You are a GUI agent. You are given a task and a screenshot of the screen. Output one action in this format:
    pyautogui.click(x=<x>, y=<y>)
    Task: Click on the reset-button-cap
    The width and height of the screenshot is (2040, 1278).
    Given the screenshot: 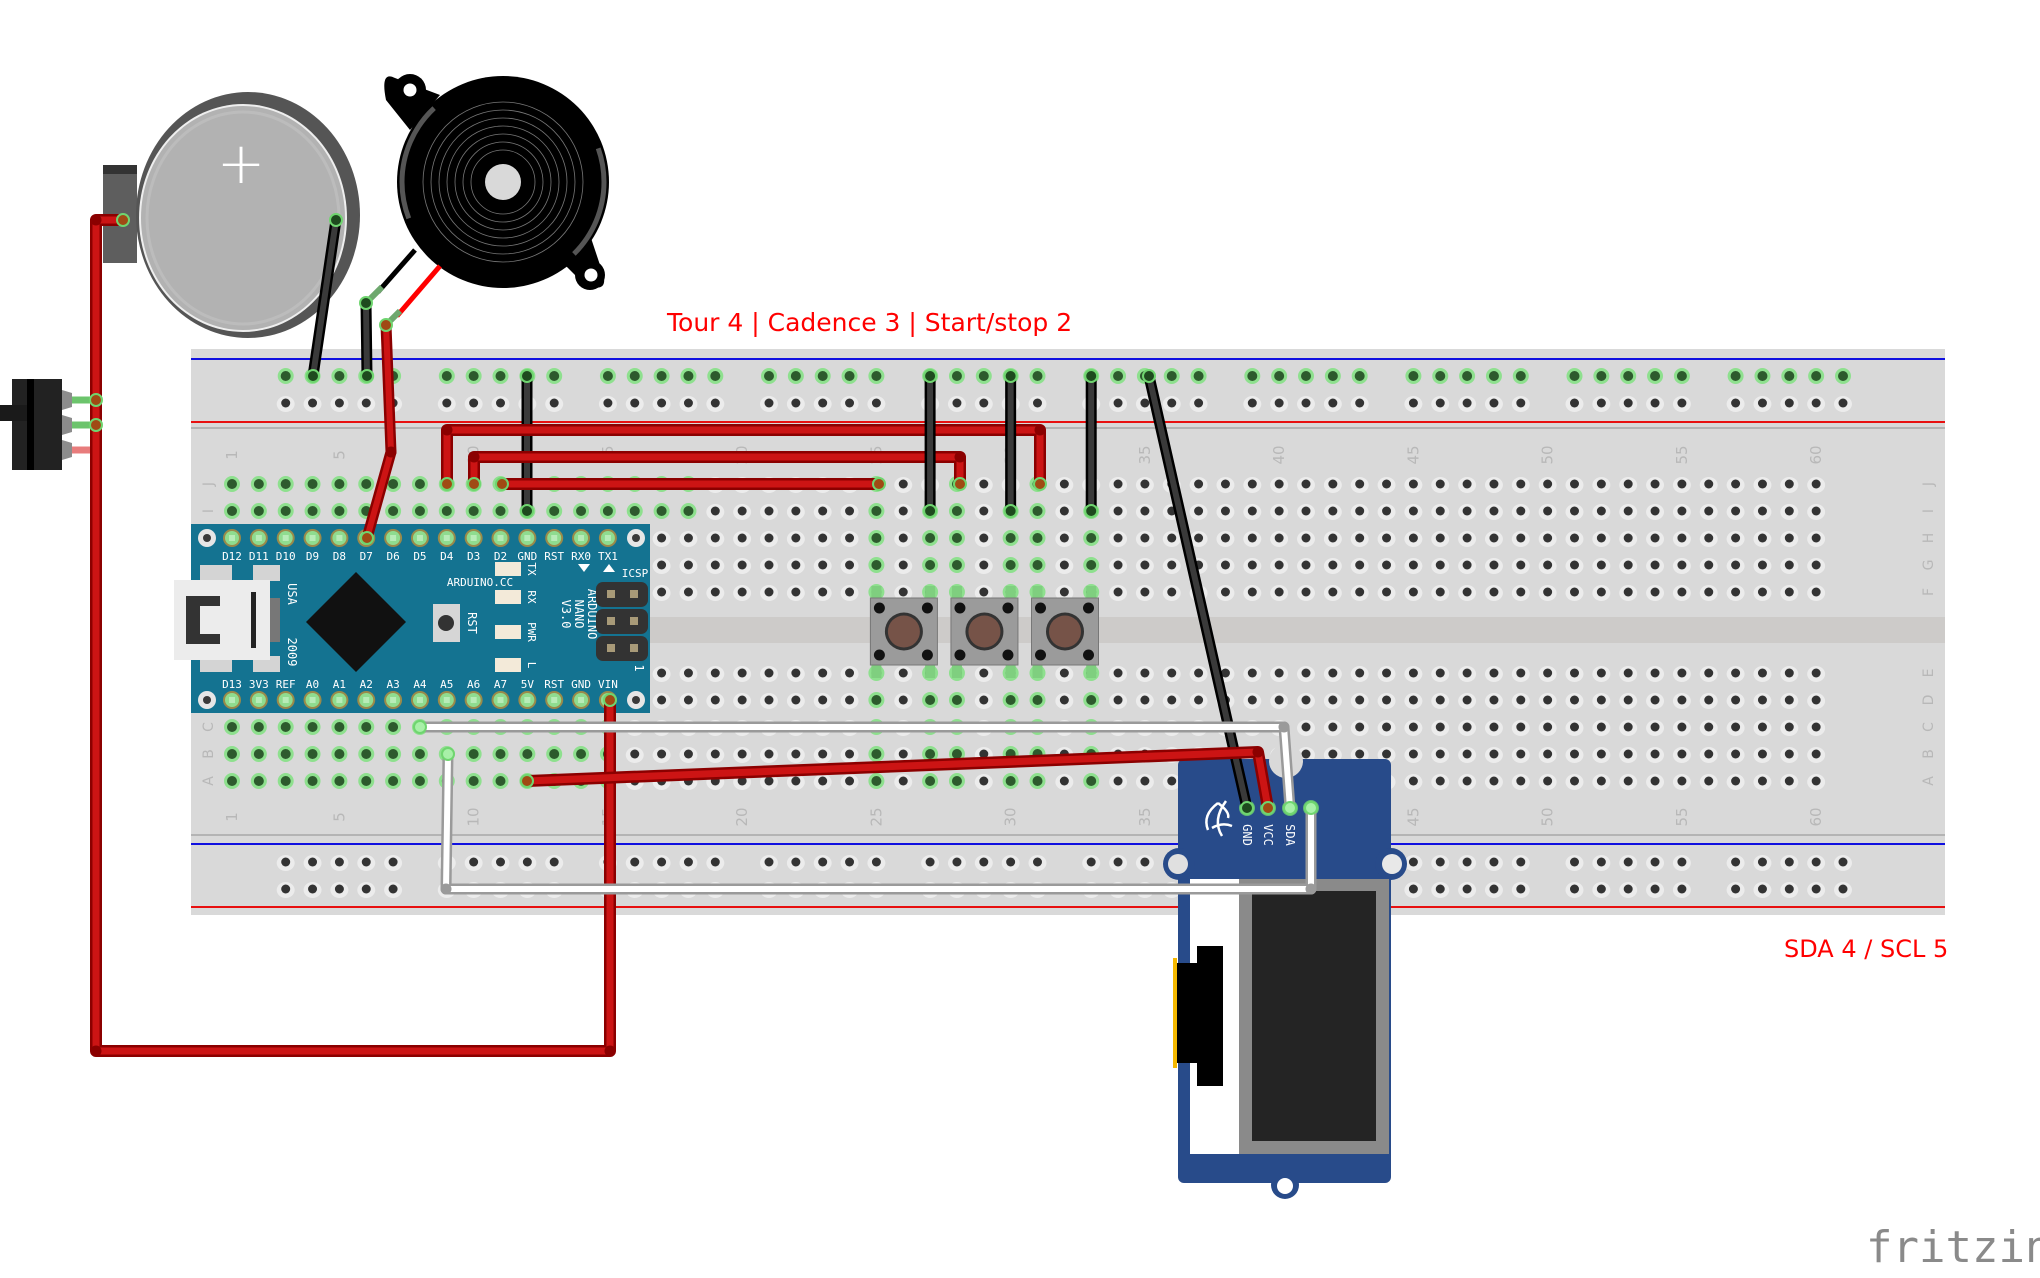 What is the action you would take?
    pyautogui.click(x=446, y=623)
    